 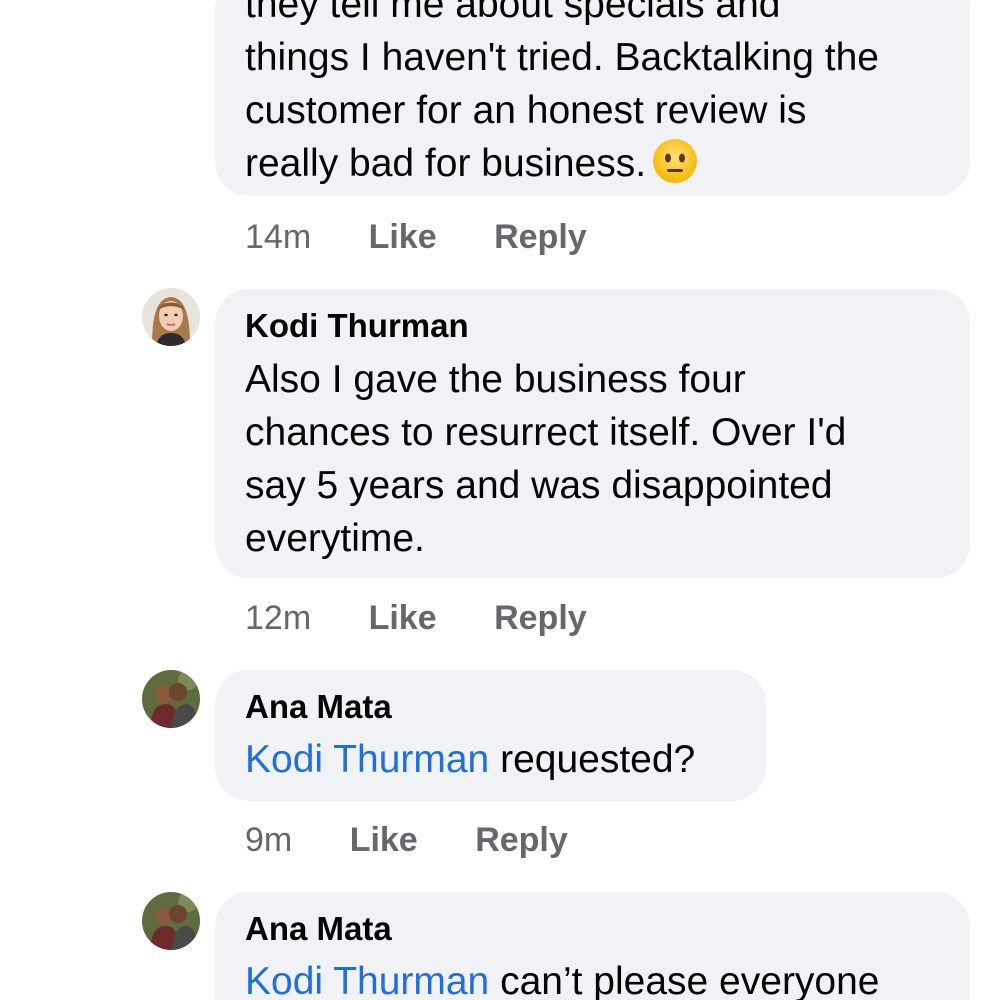 What do you see at coordinates (684, 980) in the screenshot?
I see `comment-text-segment: can’t please everyone` at bounding box center [684, 980].